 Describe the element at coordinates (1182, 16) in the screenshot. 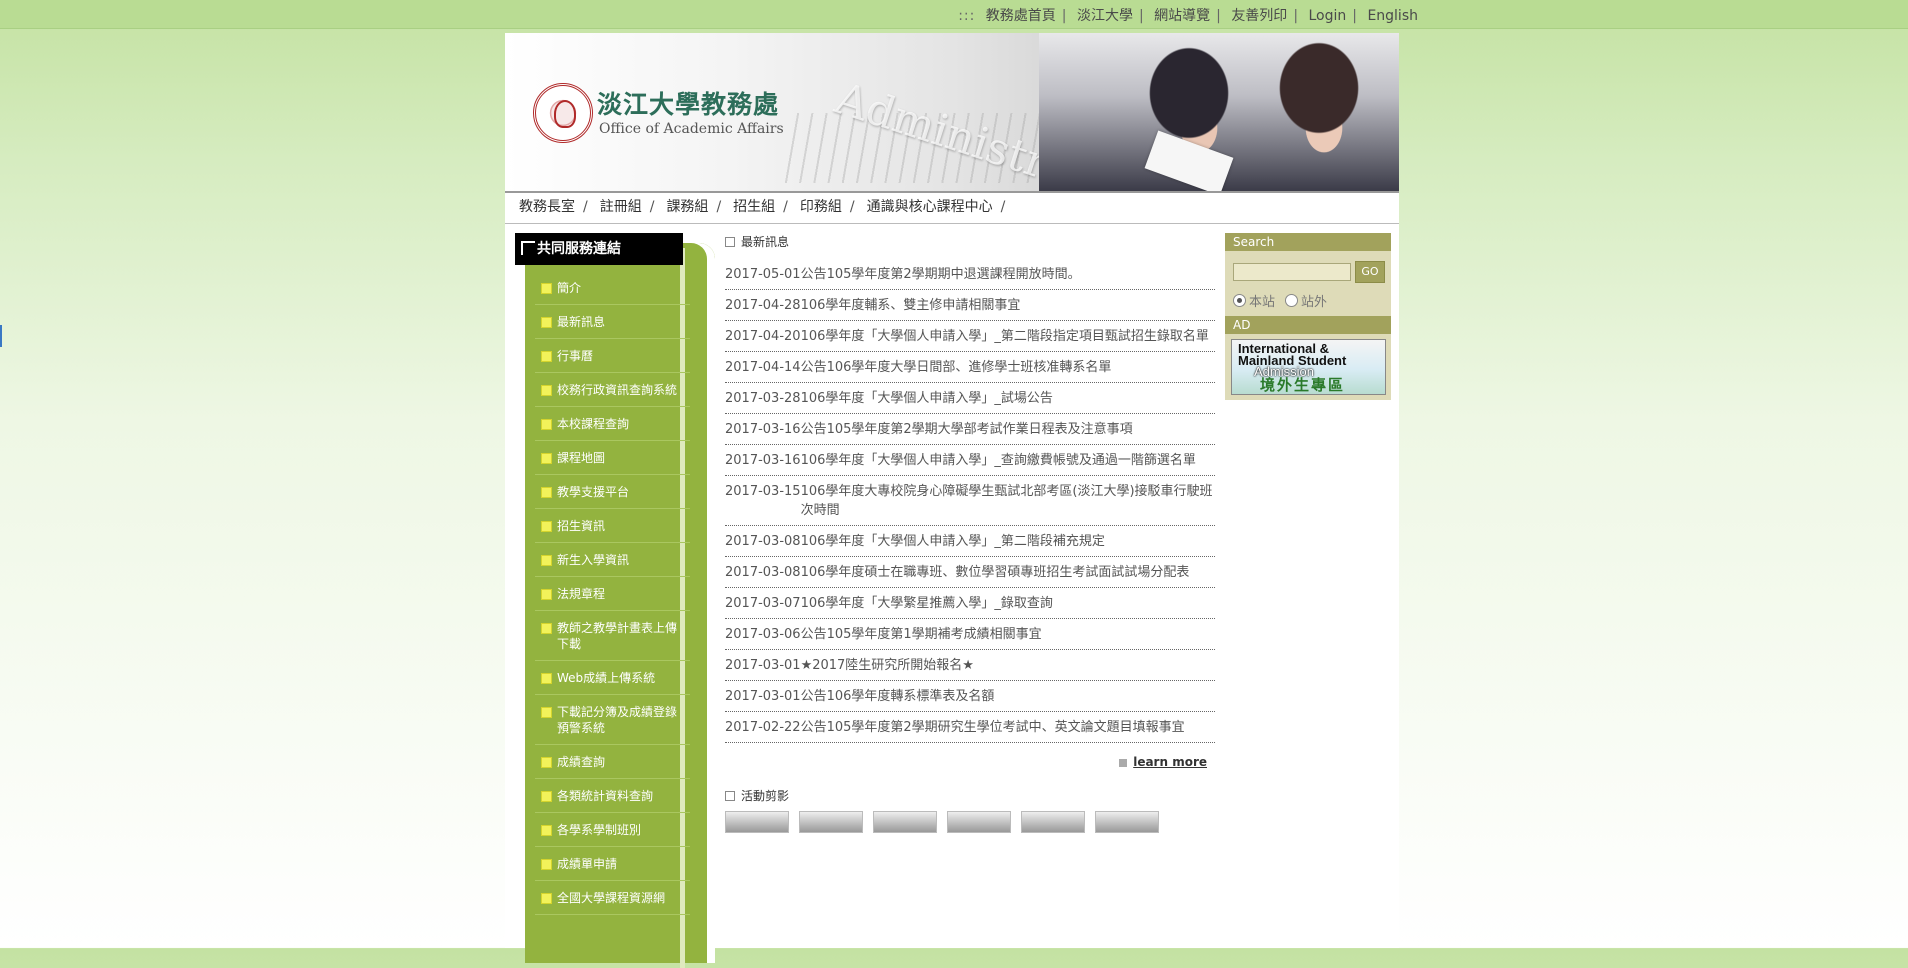

I see `toplink-sitemap: 網站導覽` at that location.